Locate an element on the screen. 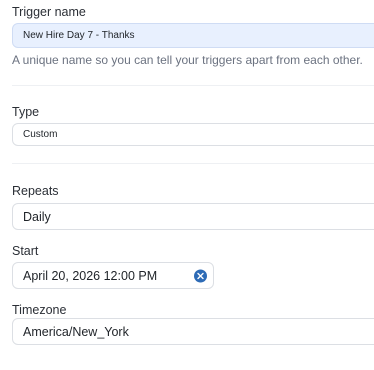  start-value: April 20, 2026 12:00 PM is located at coordinates (90, 275).